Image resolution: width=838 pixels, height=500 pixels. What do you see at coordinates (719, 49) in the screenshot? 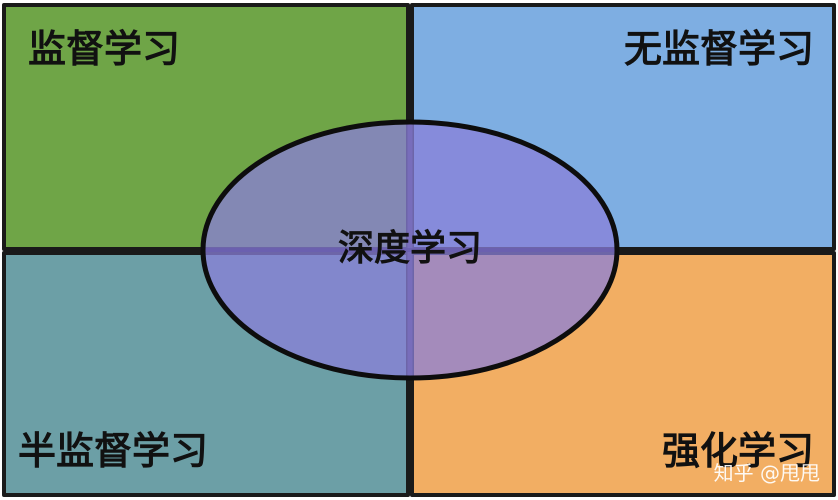
I see `label-unsupervised-learning: 无监督学习` at bounding box center [719, 49].